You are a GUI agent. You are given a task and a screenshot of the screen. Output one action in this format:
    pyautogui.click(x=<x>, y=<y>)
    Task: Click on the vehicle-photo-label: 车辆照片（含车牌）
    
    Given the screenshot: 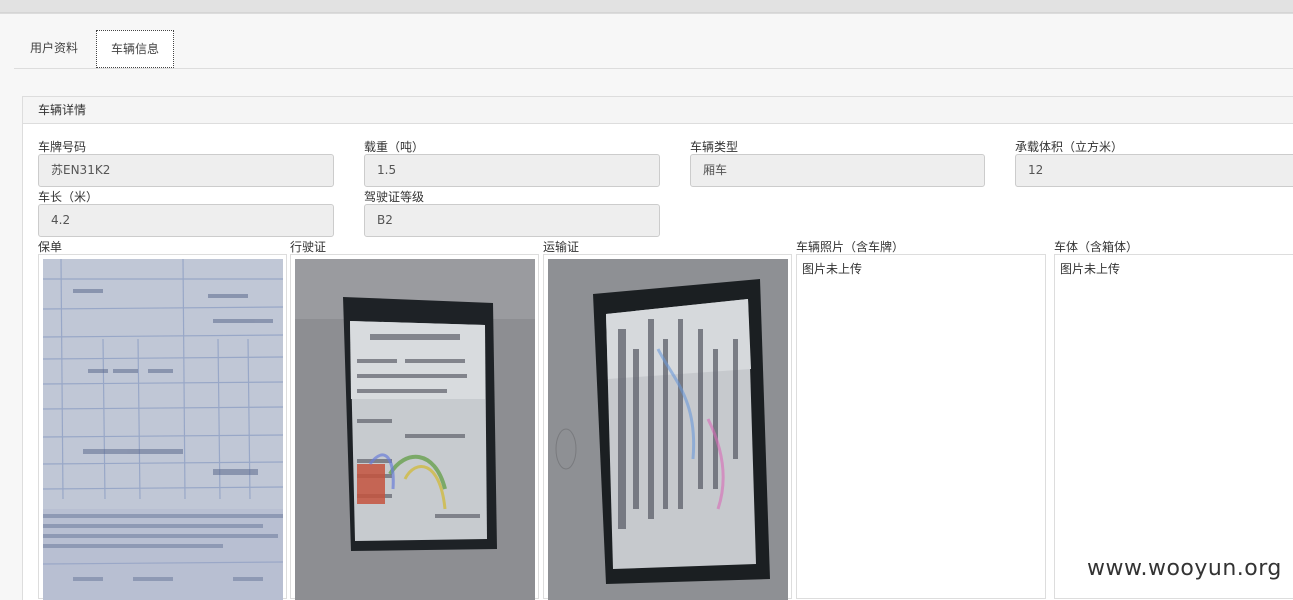 What is the action you would take?
    pyautogui.click(x=850, y=247)
    